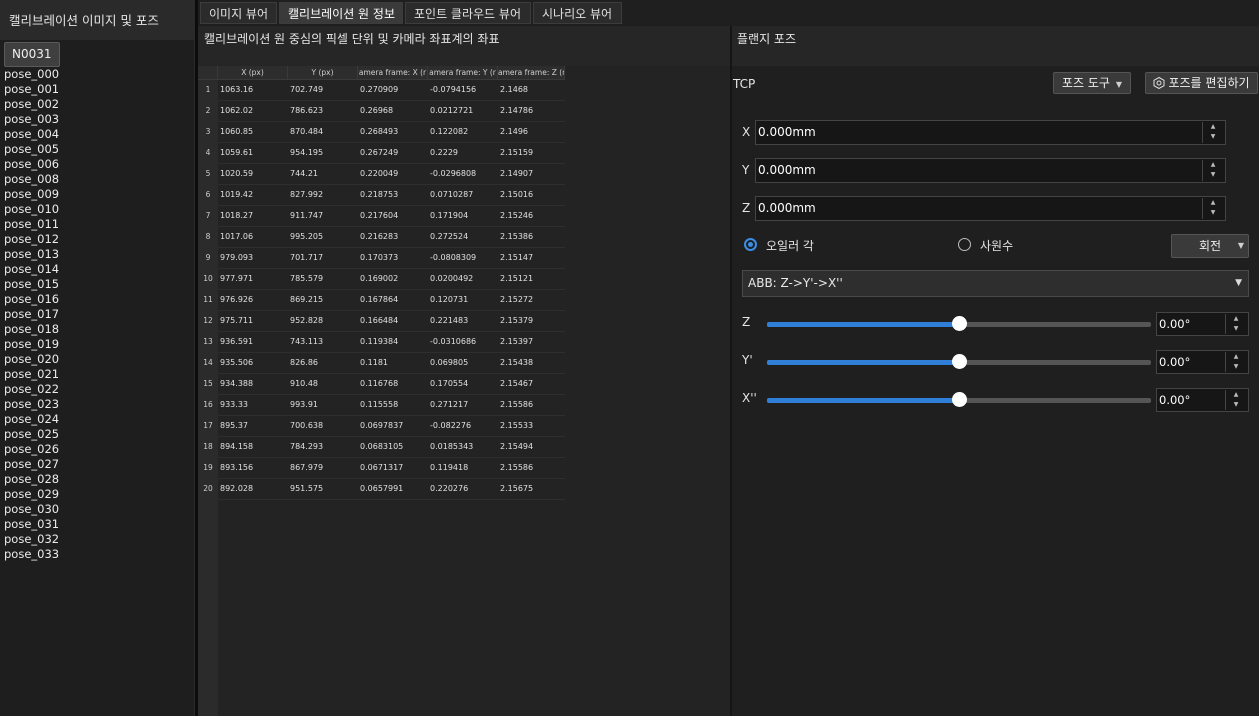 The height and width of the screenshot is (716, 1259). I want to click on table-row: 1 1063.16 702.749 0.270909 -0.0794156 2.1468, so click(381, 90).